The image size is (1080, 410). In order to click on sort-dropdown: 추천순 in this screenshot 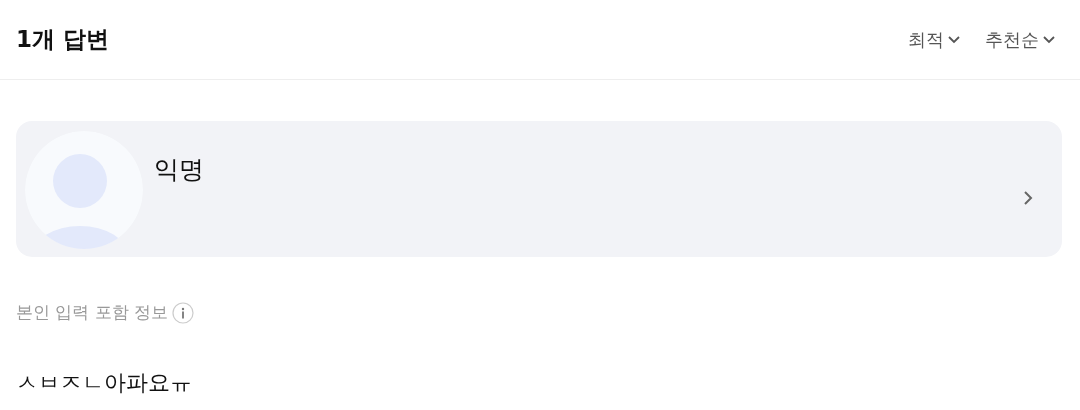, I will do `click(1020, 39)`.